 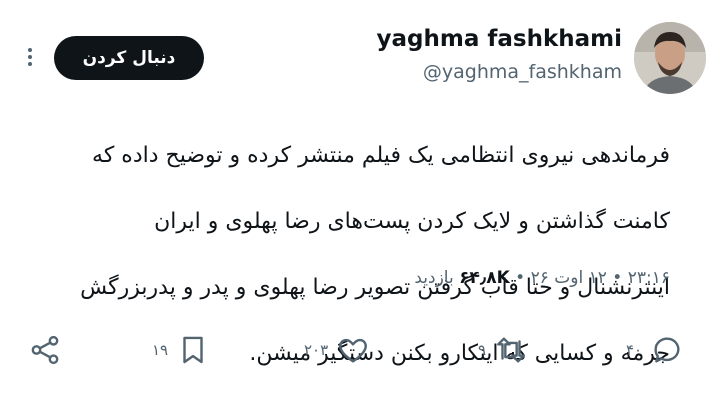 What do you see at coordinates (634, 350) in the screenshot?
I see `reply-count: ۴۰` at bounding box center [634, 350].